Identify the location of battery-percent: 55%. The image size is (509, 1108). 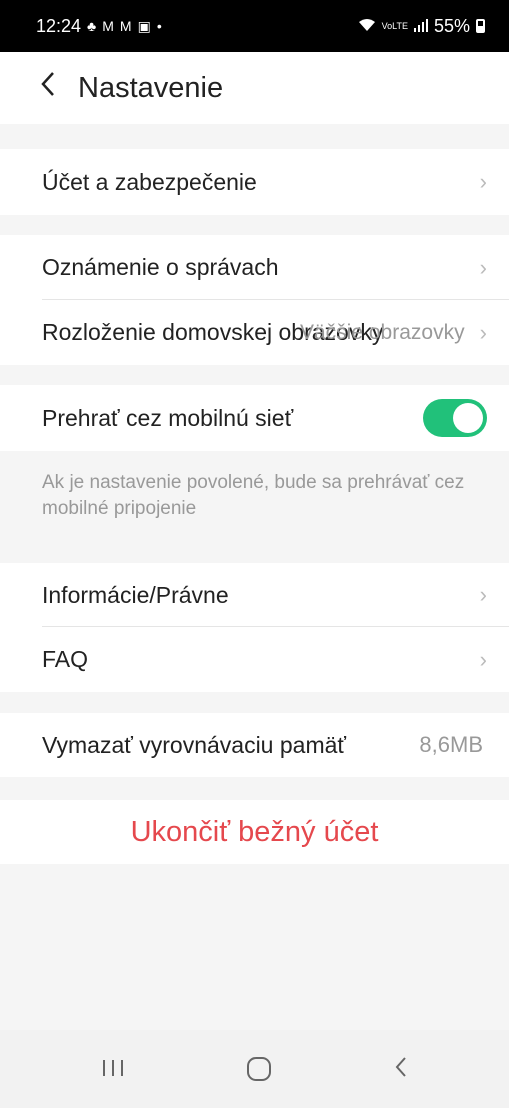
(451, 25).